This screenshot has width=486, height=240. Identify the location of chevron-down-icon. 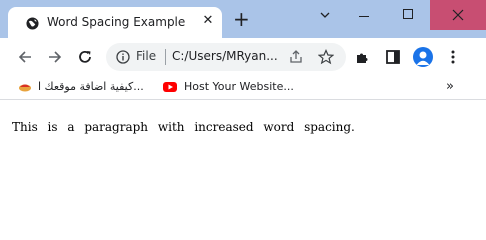
(325, 15).